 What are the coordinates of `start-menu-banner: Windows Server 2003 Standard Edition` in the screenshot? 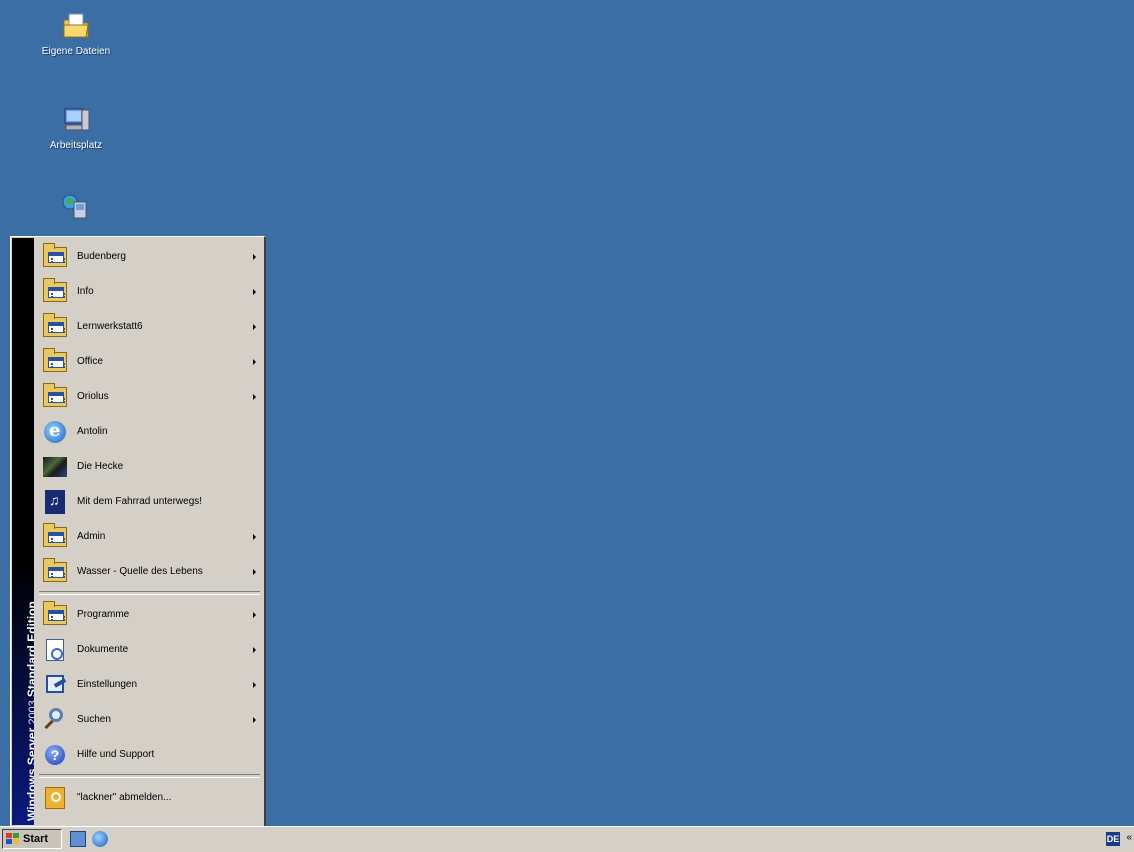 It's located at (23, 531).